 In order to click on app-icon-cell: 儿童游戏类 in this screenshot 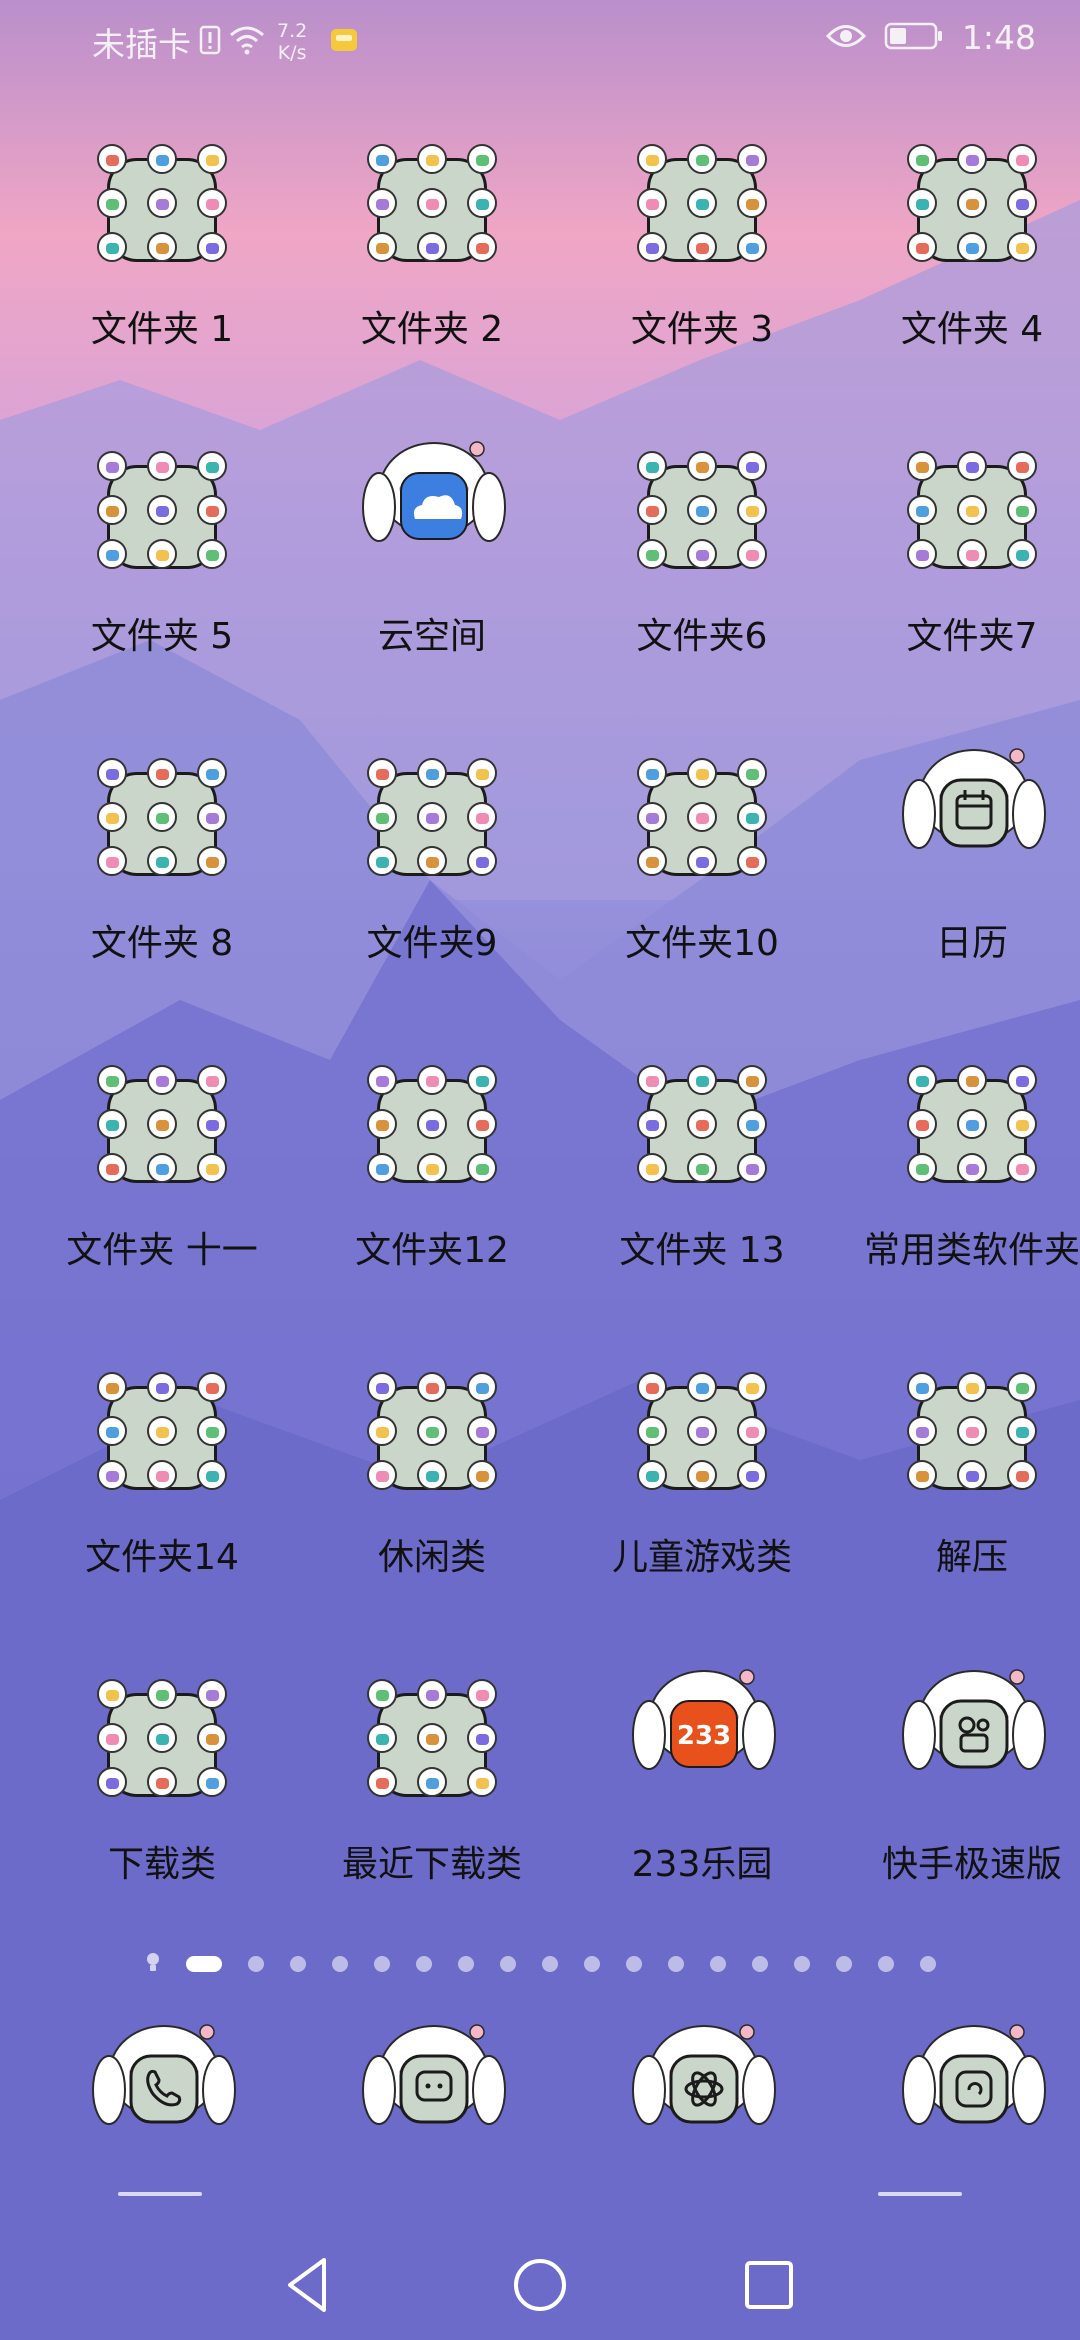, I will do `click(702, 1498)`.